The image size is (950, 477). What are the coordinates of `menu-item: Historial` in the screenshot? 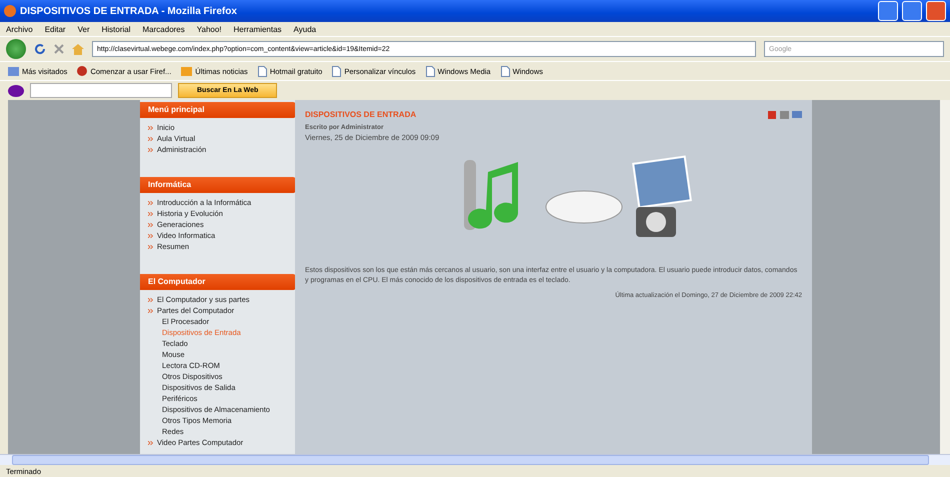 It's located at (116, 29).